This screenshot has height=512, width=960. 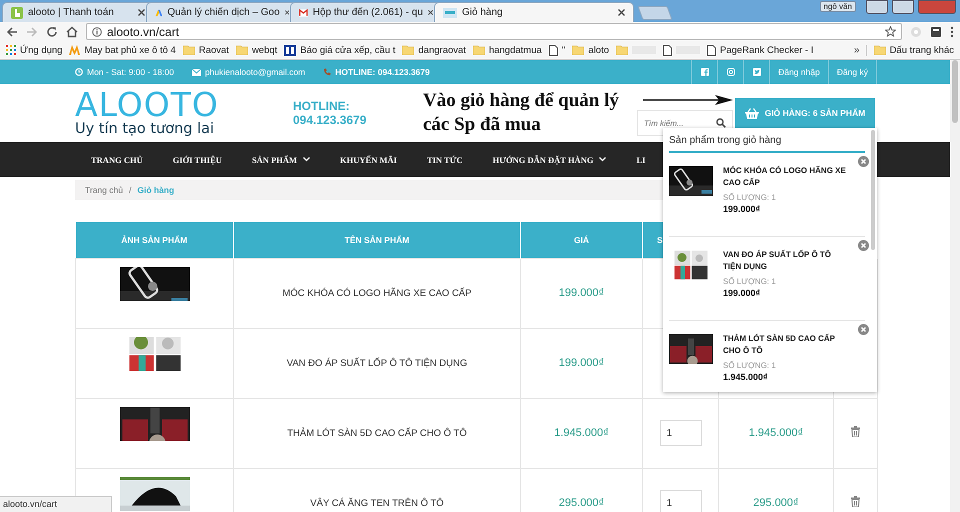 What do you see at coordinates (521, 113) in the screenshot?
I see `annotation-text: Vào giỏ hàng để quản lý các Sp đã mua` at bounding box center [521, 113].